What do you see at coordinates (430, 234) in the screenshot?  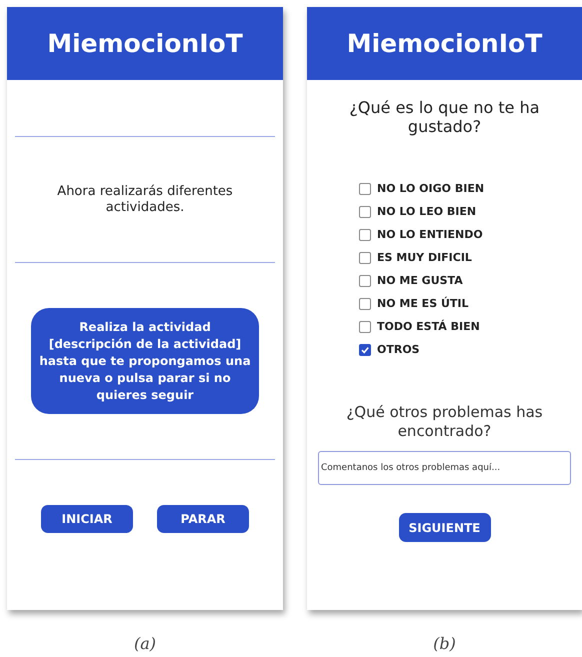 I see `option-label: NO LO ENTIENDO` at bounding box center [430, 234].